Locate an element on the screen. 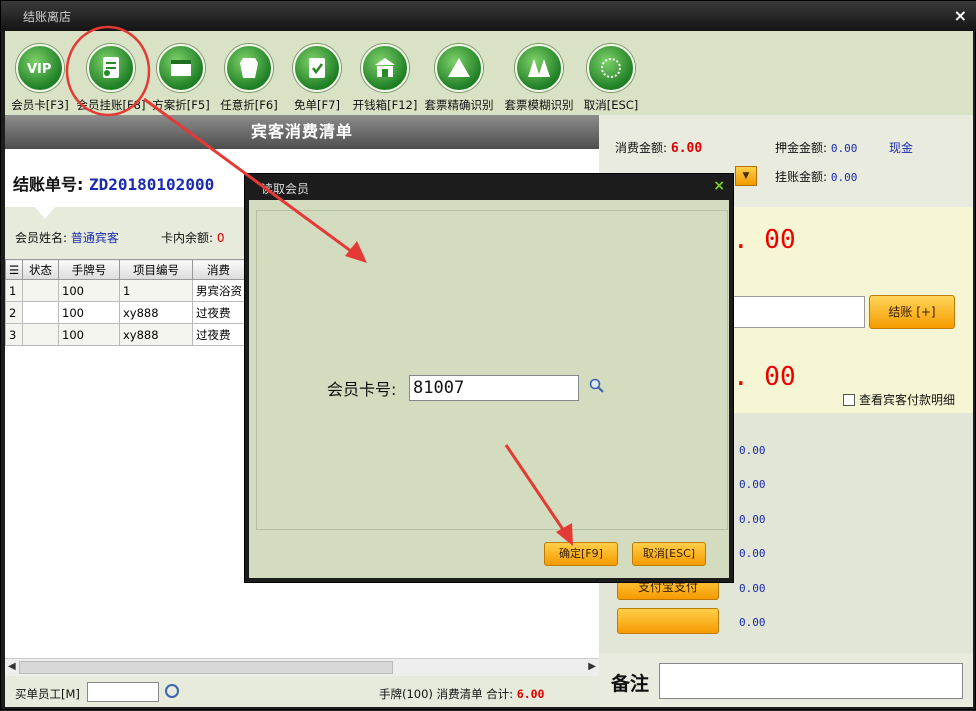 The height and width of the screenshot is (711, 976). column-header: 状态 is located at coordinates (40, 269).